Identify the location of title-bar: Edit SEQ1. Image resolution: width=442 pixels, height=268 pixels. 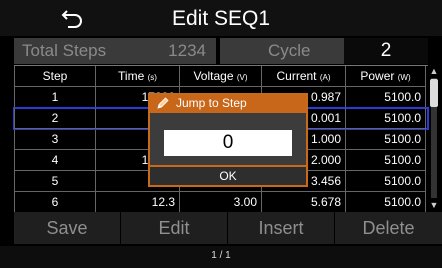
(221, 18).